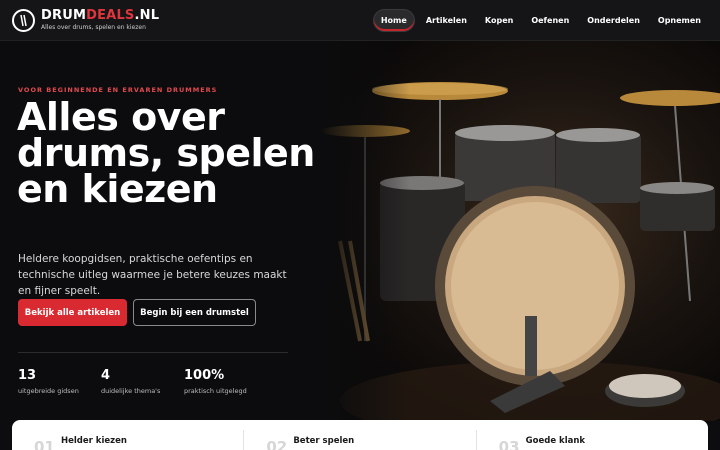 The height and width of the screenshot is (450, 720). I want to click on stat-value: 4, so click(106, 375).